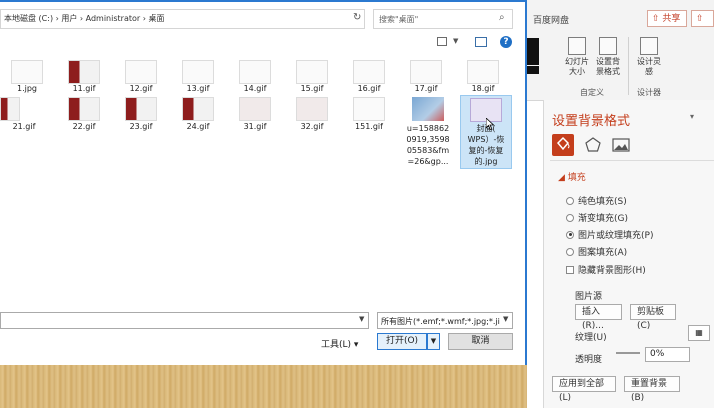 The image size is (714, 408). Describe the element at coordinates (184, 320) in the screenshot. I see `file-name-input` at that location.